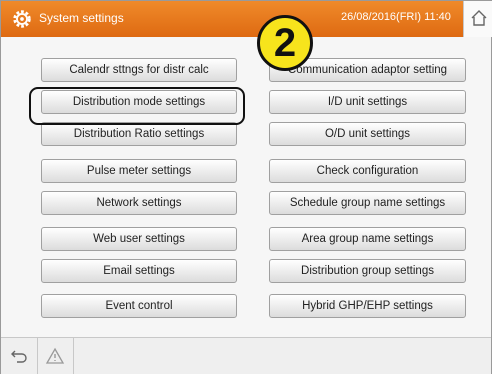 This screenshot has width=492, height=374. What do you see at coordinates (367, 134) in the screenshot?
I see `od-unit-settings-button: O/D unit settings` at bounding box center [367, 134].